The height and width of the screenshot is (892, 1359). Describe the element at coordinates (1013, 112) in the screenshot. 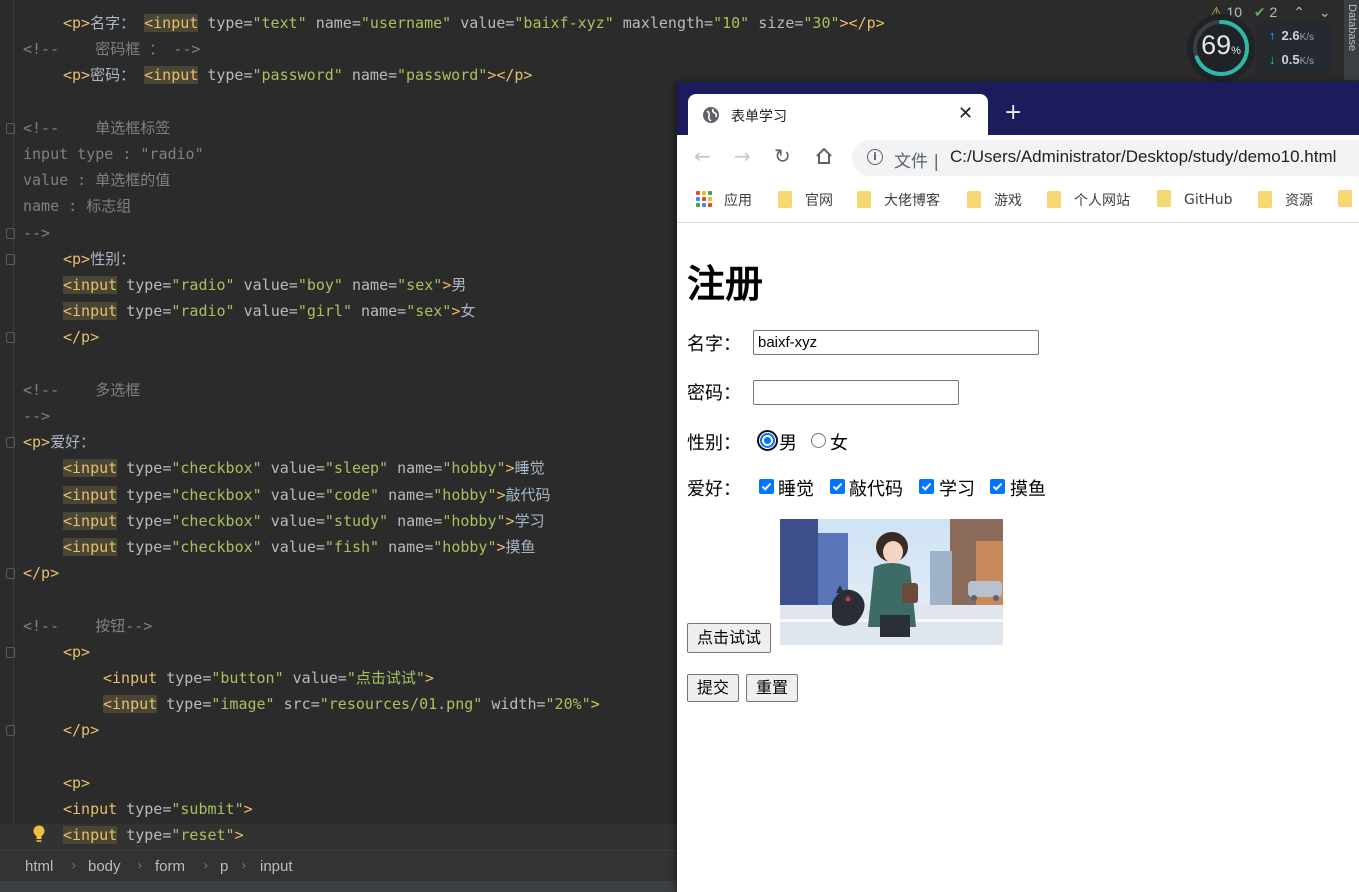

I see `new-tab-icon: +` at that location.